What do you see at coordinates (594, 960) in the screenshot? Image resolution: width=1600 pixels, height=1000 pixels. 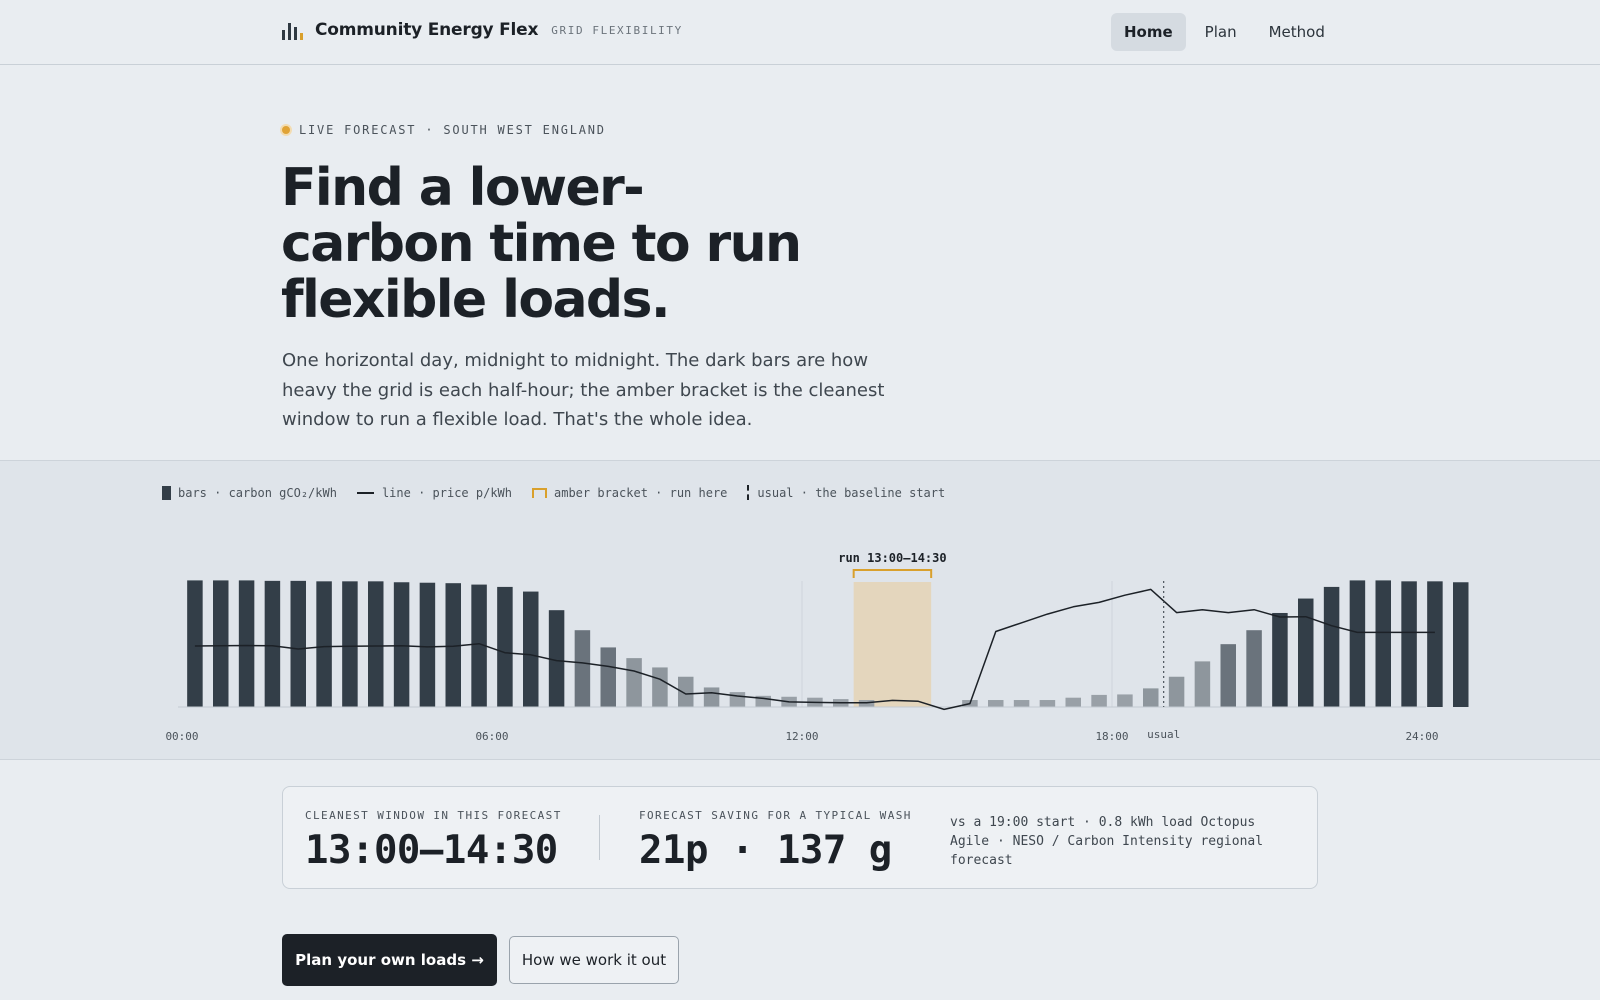 I see `how-it-works-button: How we work it out` at bounding box center [594, 960].